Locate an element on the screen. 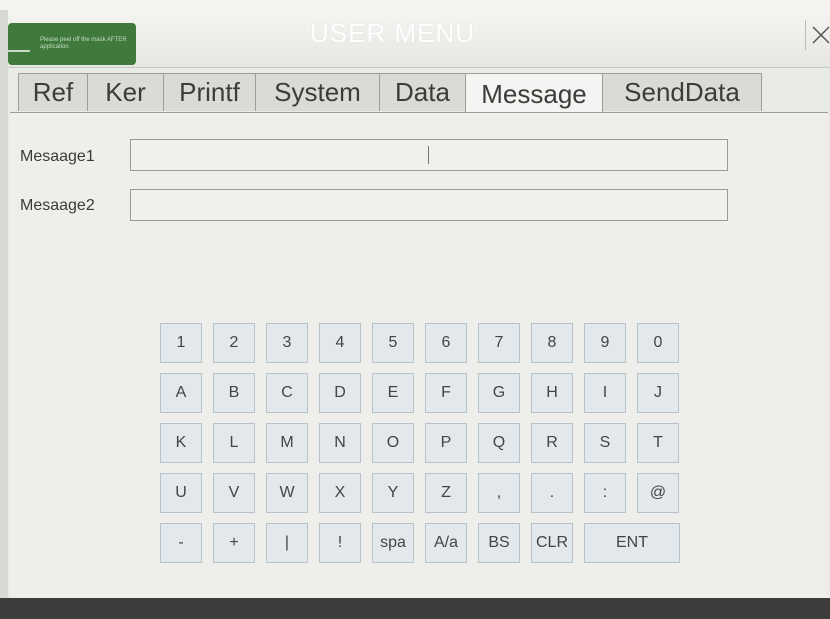 The width and height of the screenshot is (830, 619). window-title: USER MENU is located at coordinates (393, 33).